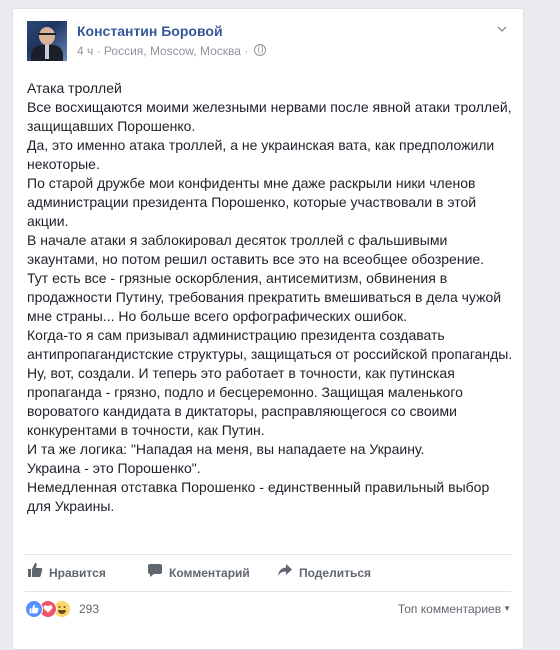 The height and width of the screenshot is (650, 560). I want to click on post-meta: 4 ч · Россия, Moscow, Москва ·, so click(171, 51).